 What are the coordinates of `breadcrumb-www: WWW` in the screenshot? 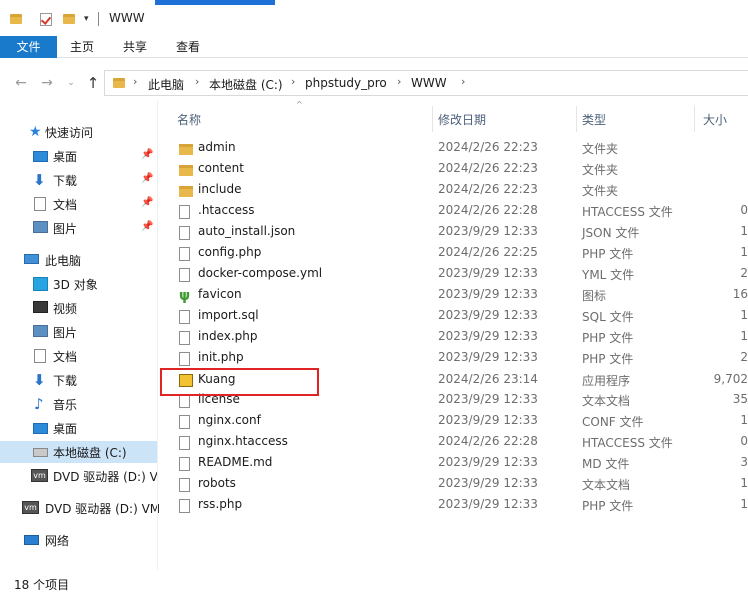 It's located at (429, 83).